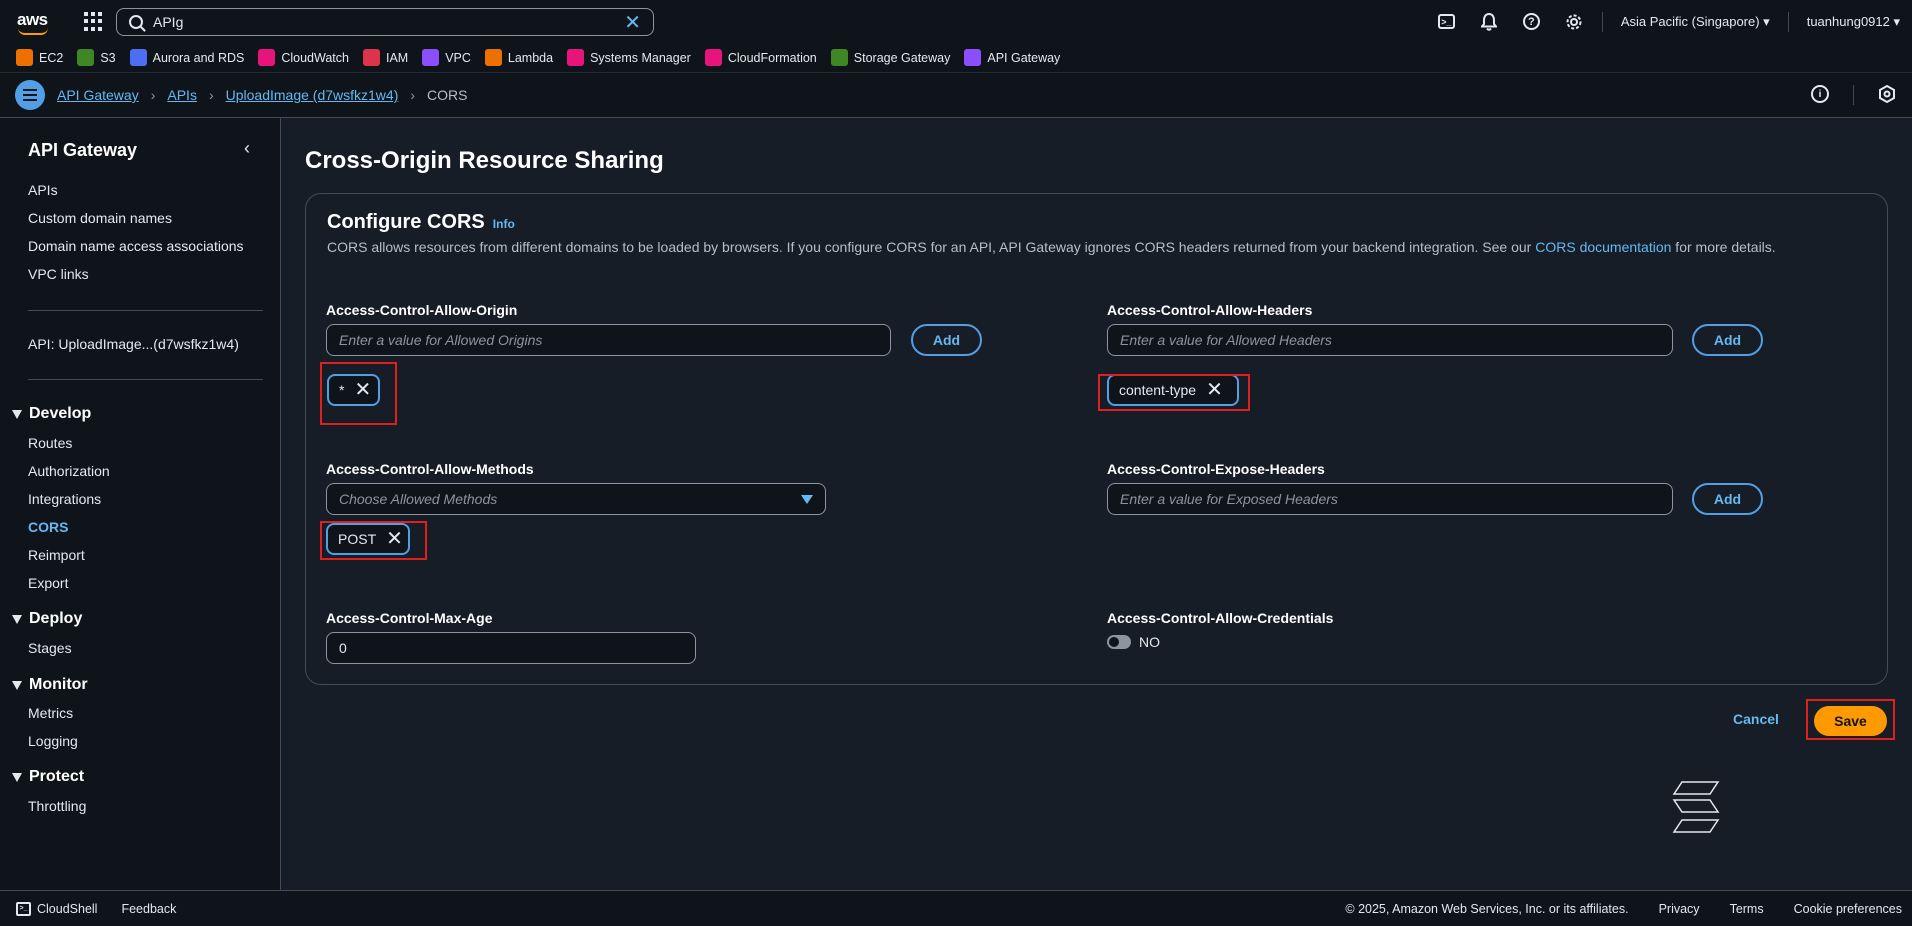  Describe the element at coordinates (890, 57) in the screenshot. I see `favorite-storage-gateway: Storage Gateway` at that location.